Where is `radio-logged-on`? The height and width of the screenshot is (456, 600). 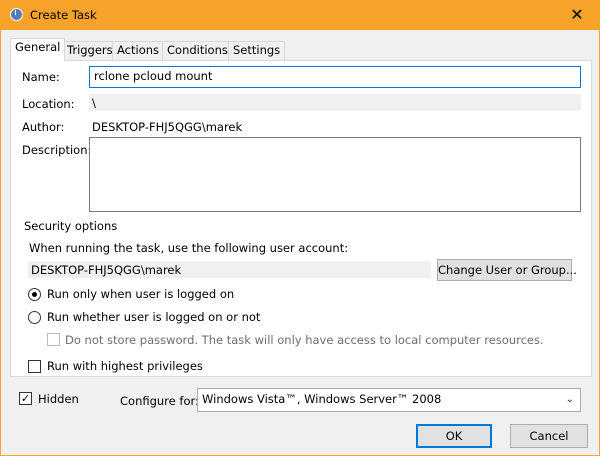
radio-logged-on is located at coordinates (34, 294).